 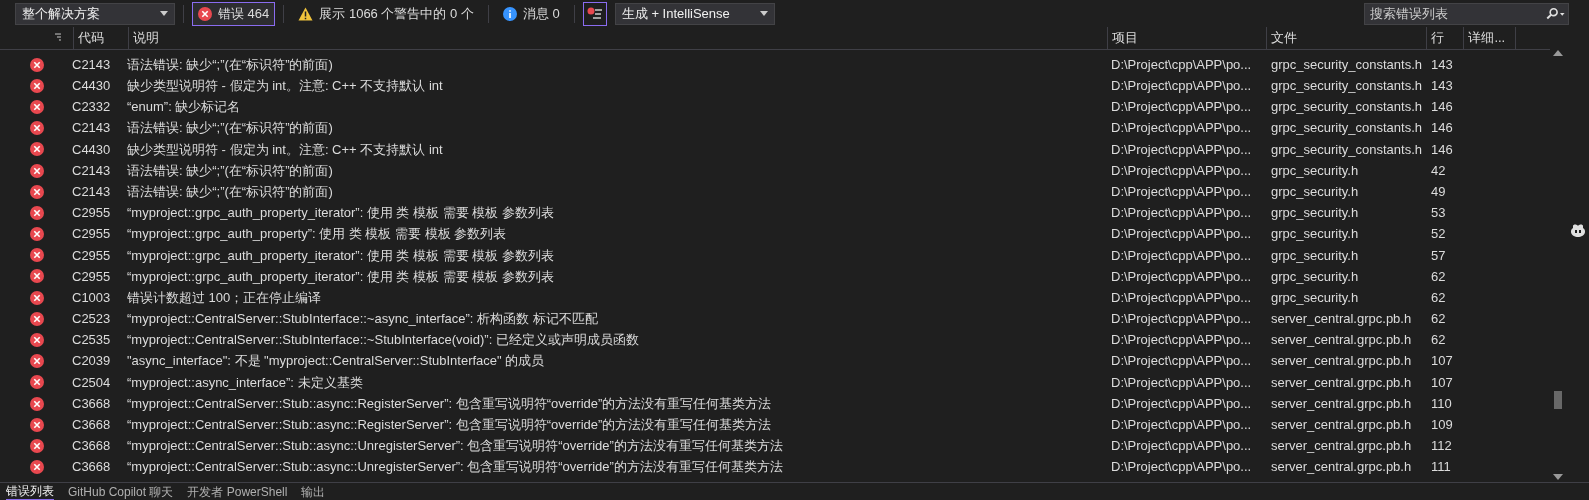 What do you see at coordinates (1558, 53) in the screenshot?
I see `scroll-up-icon` at bounding box center [1558, 53].